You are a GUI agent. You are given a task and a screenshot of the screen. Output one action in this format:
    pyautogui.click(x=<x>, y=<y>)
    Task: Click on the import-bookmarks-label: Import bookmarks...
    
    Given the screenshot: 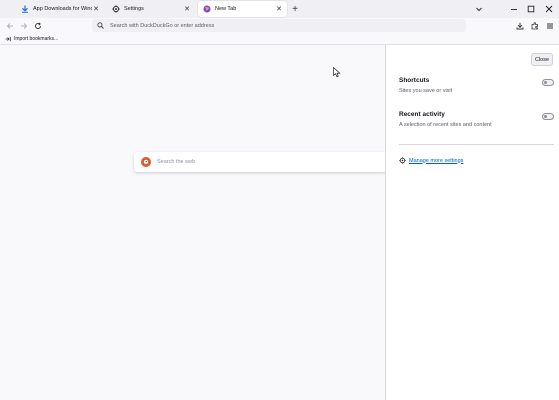 What is the action you would take?
    pyautogui.click(x=36, y=39)
    